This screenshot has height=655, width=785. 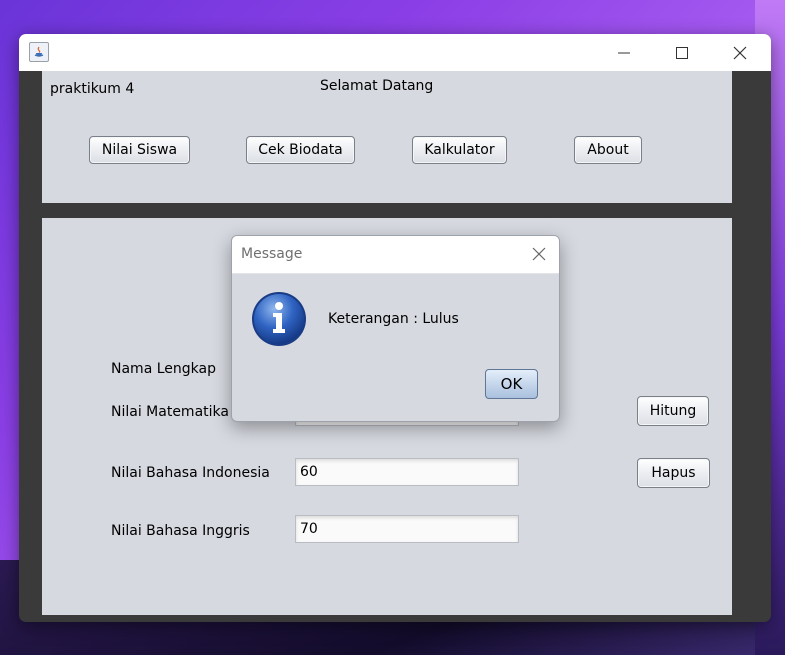 I want to click on nilai-matematika-label: Nilai Matematika, so click(x=170, y=412).